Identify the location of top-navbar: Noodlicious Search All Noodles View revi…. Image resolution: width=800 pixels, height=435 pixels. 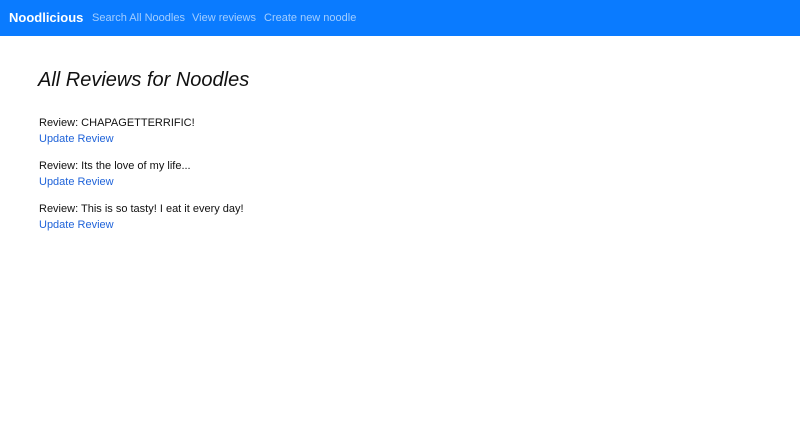
(400, 18).